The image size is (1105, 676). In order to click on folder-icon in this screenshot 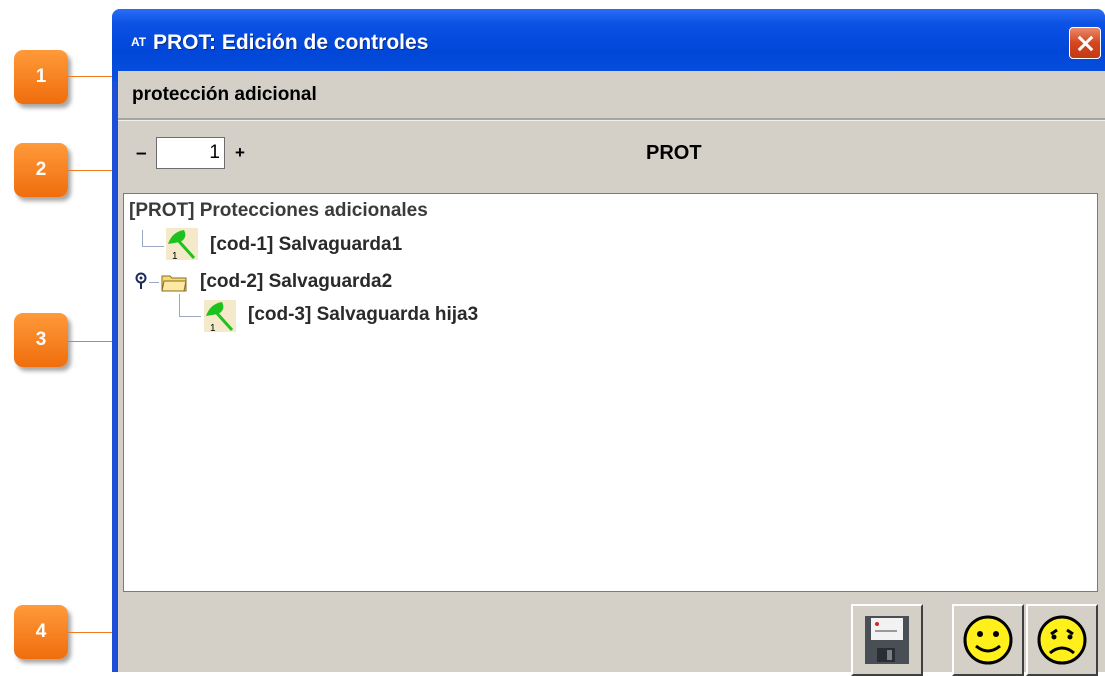, I will do `click(174, 283)`.